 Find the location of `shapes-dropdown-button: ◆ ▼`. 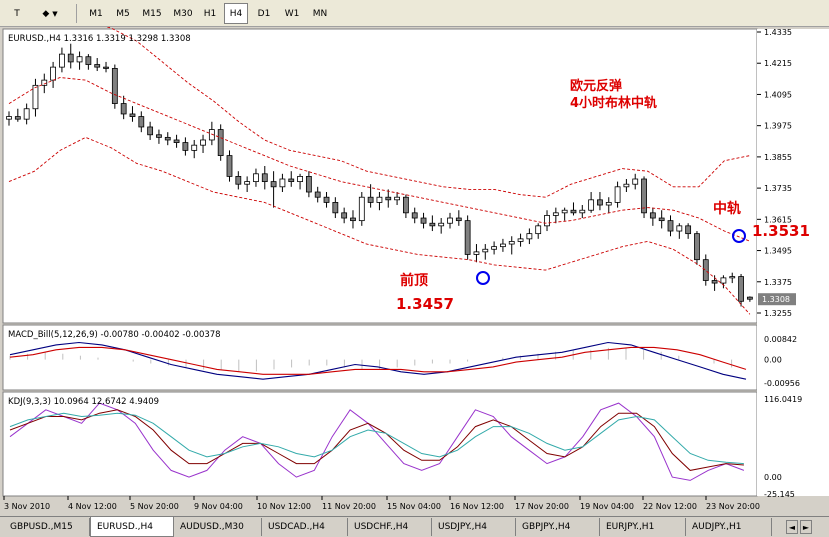

shapes-dropdown-button: ◆ ▼ is located at coordinates (50, 13).